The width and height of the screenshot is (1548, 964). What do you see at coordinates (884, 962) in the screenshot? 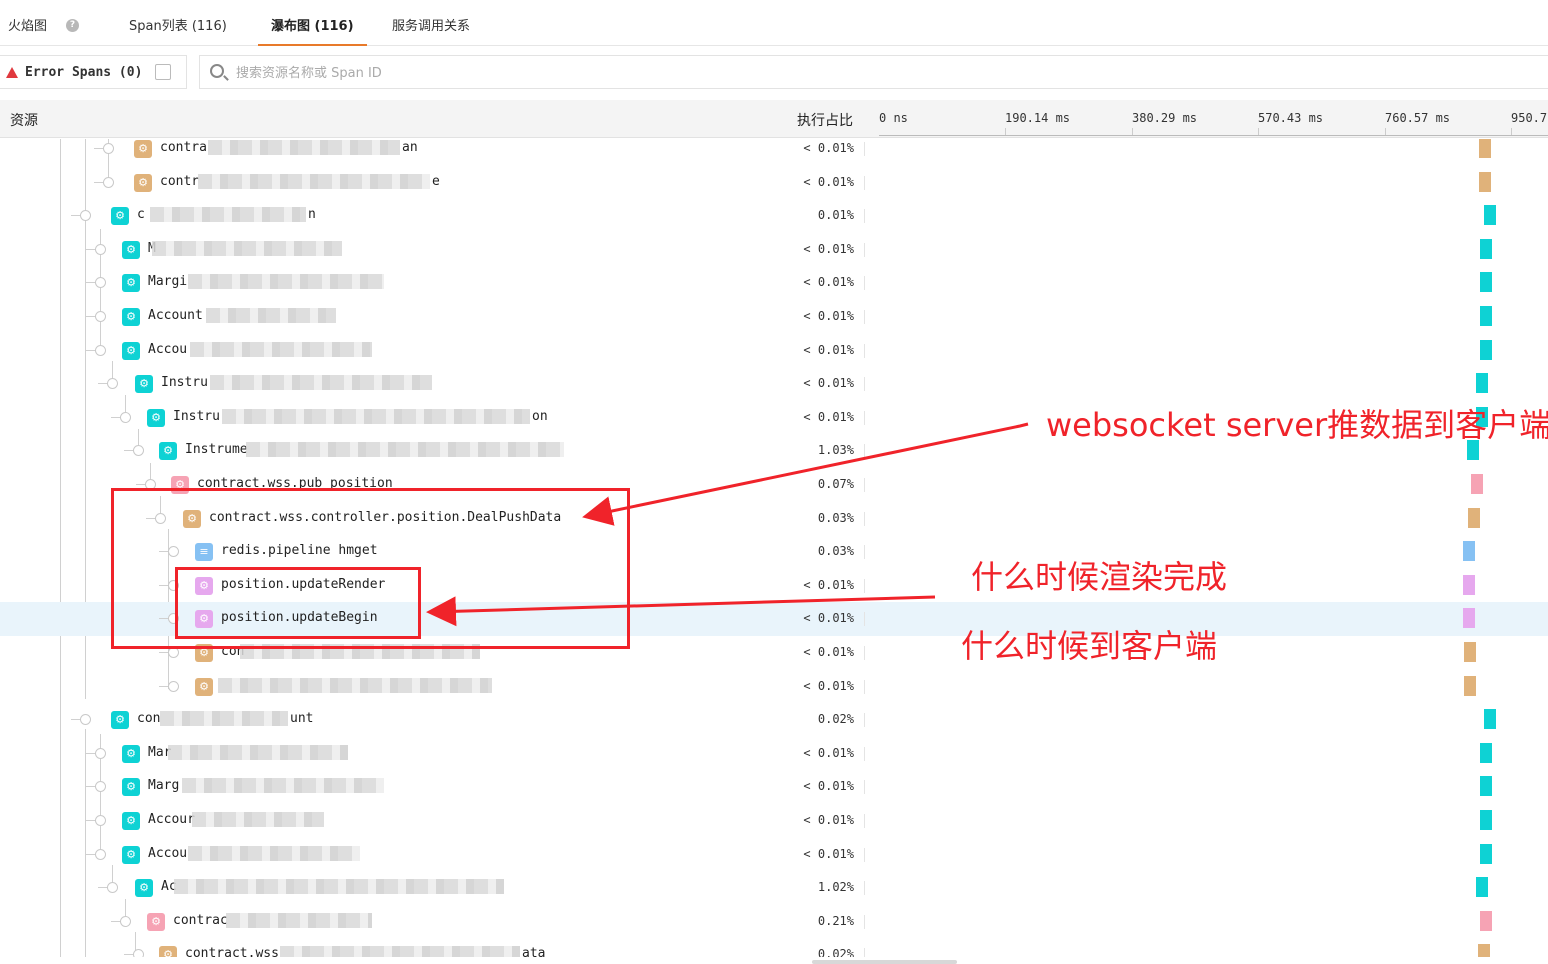
I see `horizontal-scrollbar` at bounding box center [884, 962].